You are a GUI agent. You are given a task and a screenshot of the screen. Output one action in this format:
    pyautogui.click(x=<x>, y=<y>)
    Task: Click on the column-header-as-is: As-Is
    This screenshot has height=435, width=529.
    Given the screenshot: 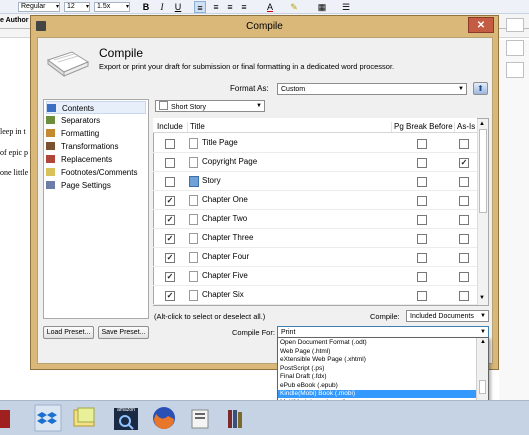 What is the action you would take?
    pyautogui.click(x=464, y=127)
    